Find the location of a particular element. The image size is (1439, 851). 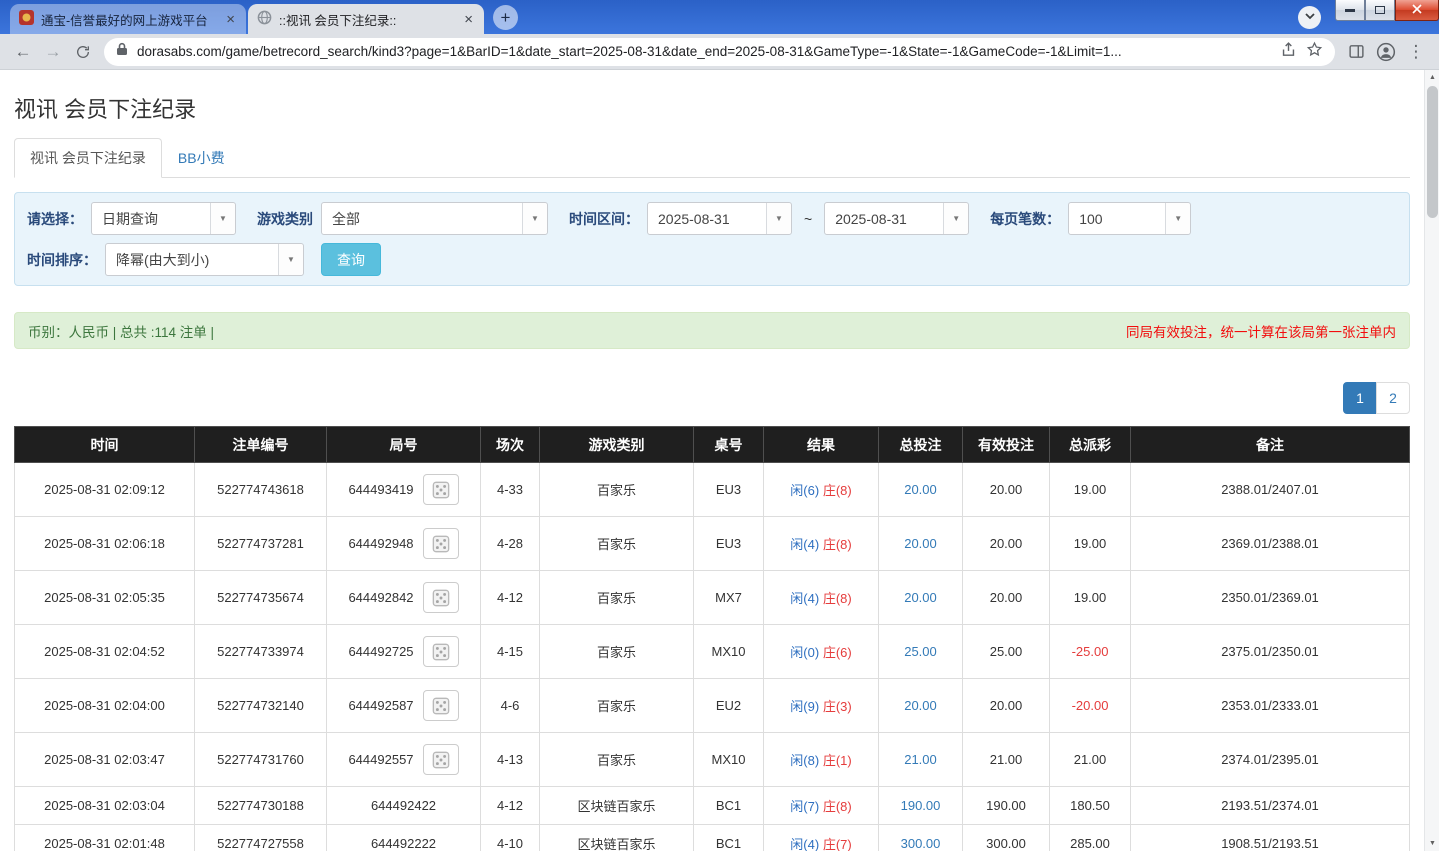

side-panel-button is located at coordinates (1356, 52).